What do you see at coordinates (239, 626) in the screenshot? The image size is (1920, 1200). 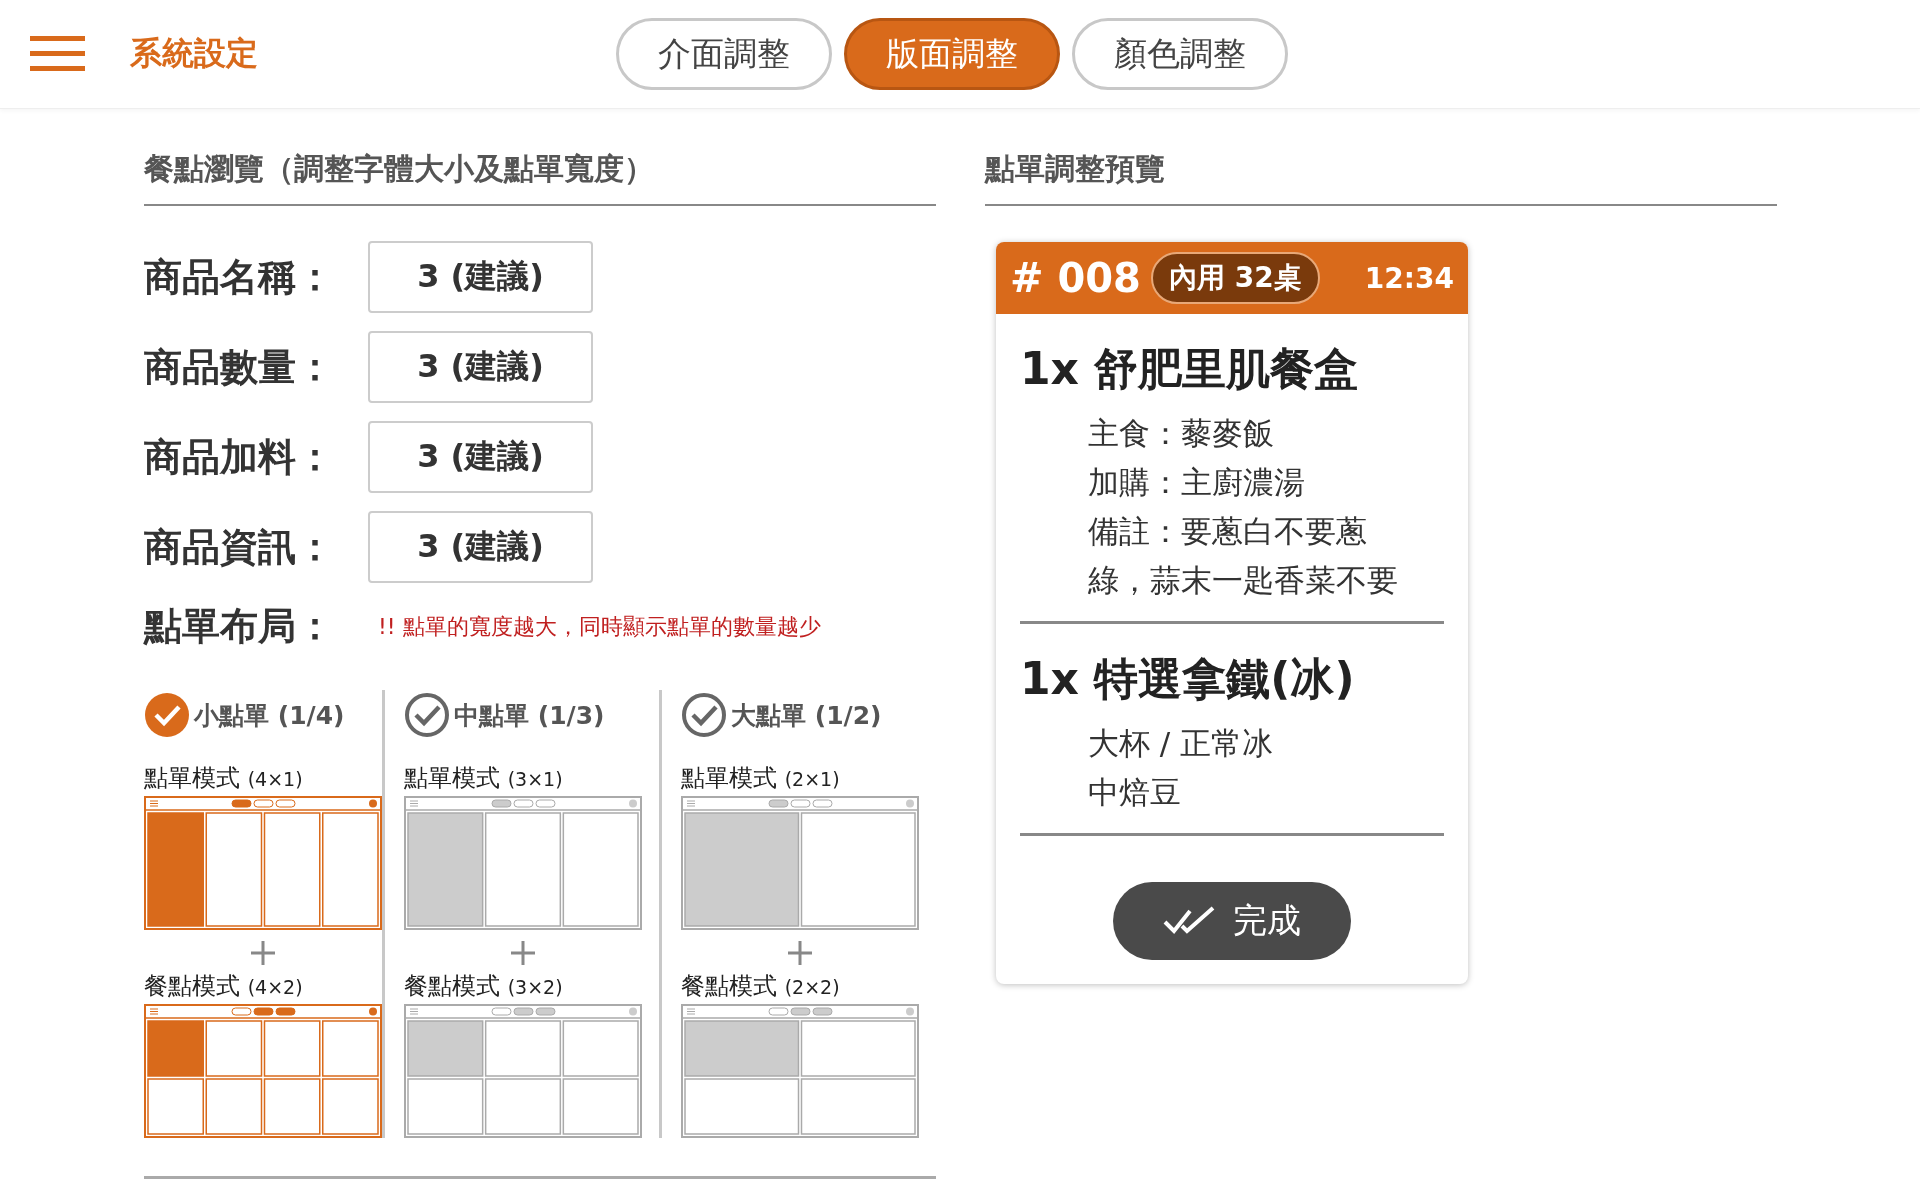 I see `field-label: 點單布局：` at bounding box center [239, 626].